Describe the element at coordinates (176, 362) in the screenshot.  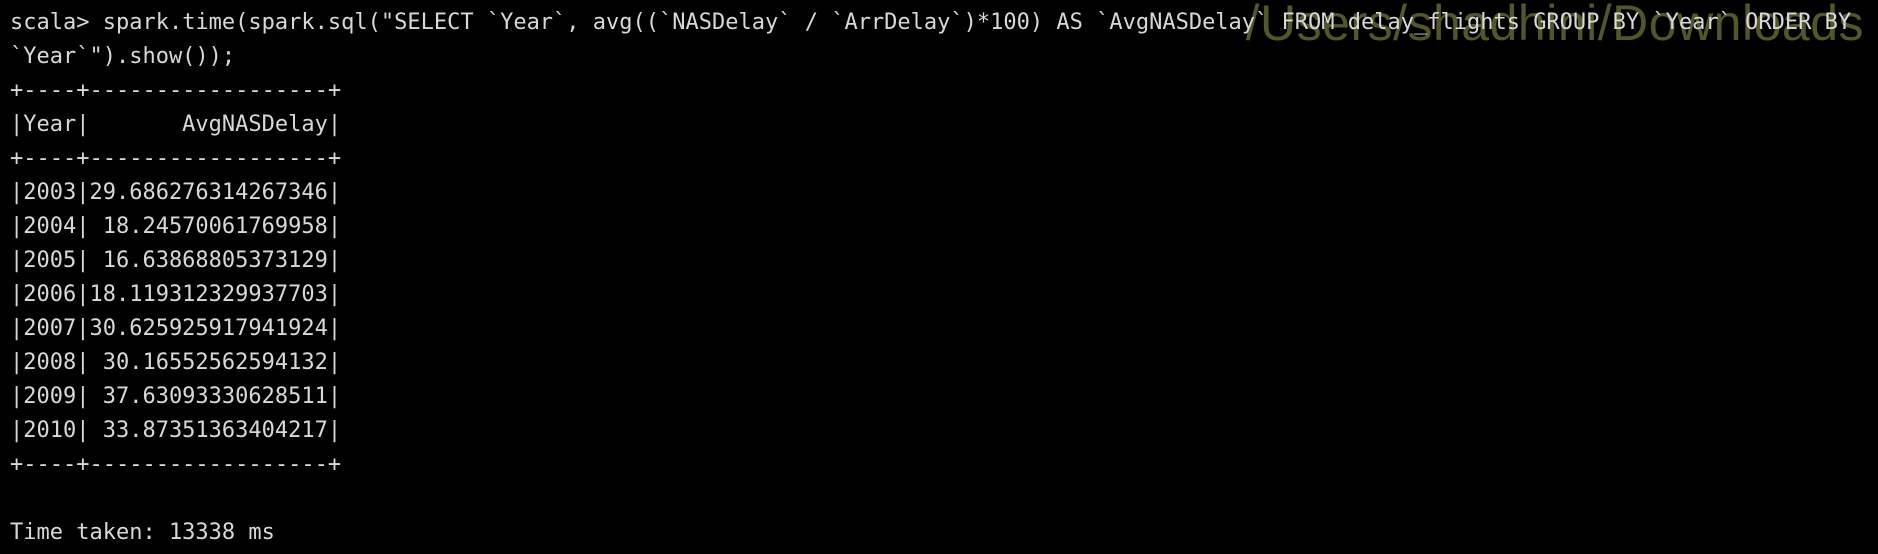
I see `table-row: |2008| 30.16552562594132|` at that location.